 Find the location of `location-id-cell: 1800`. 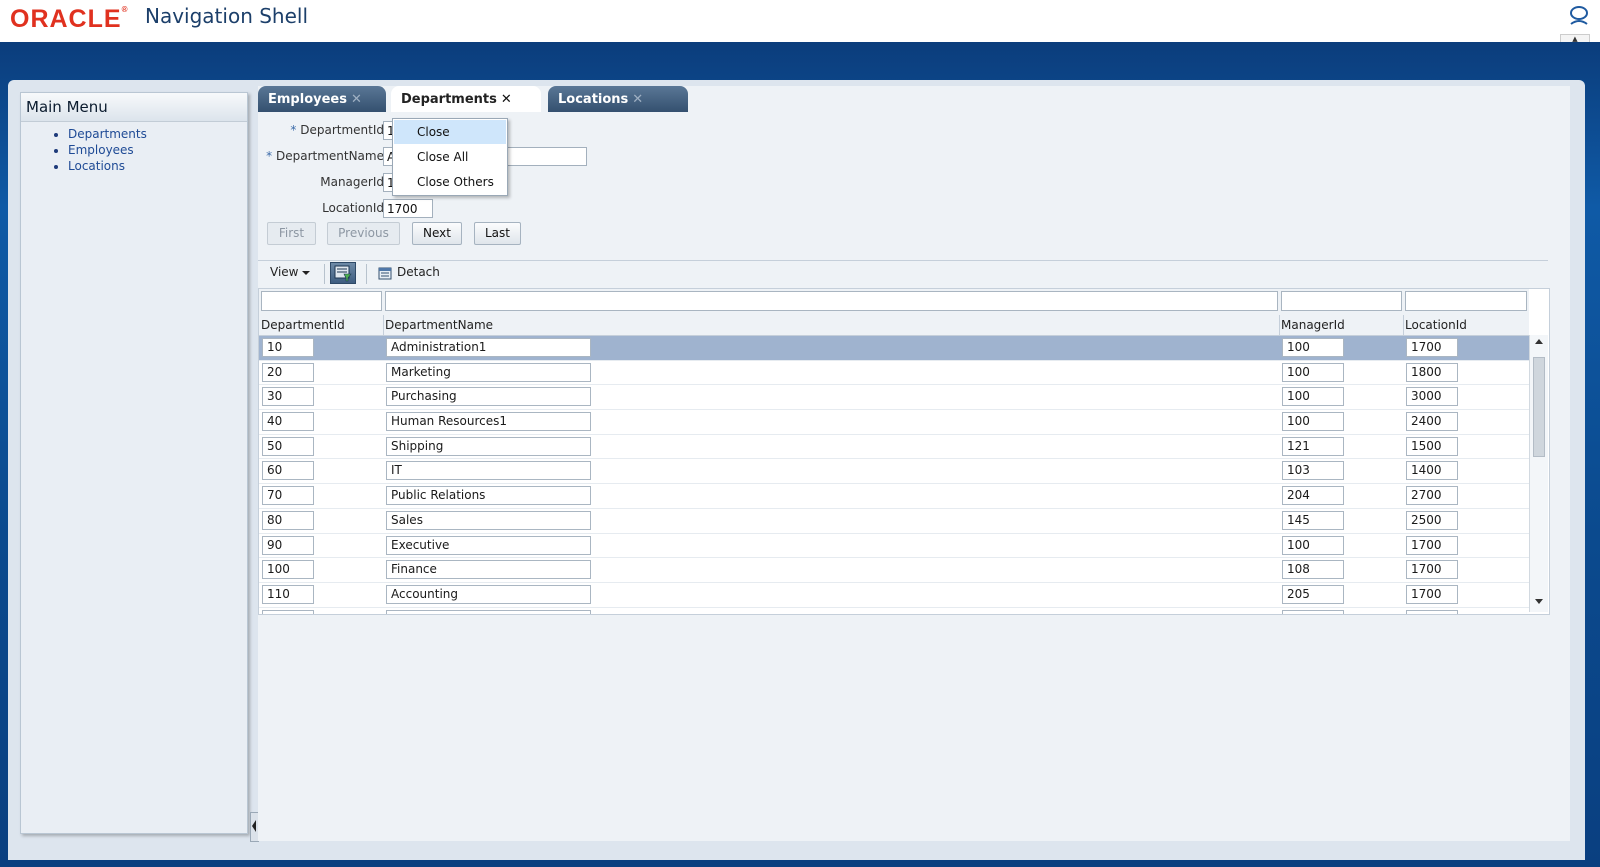

location-id-cell: 1800 is located at coordinates (1432, 372).